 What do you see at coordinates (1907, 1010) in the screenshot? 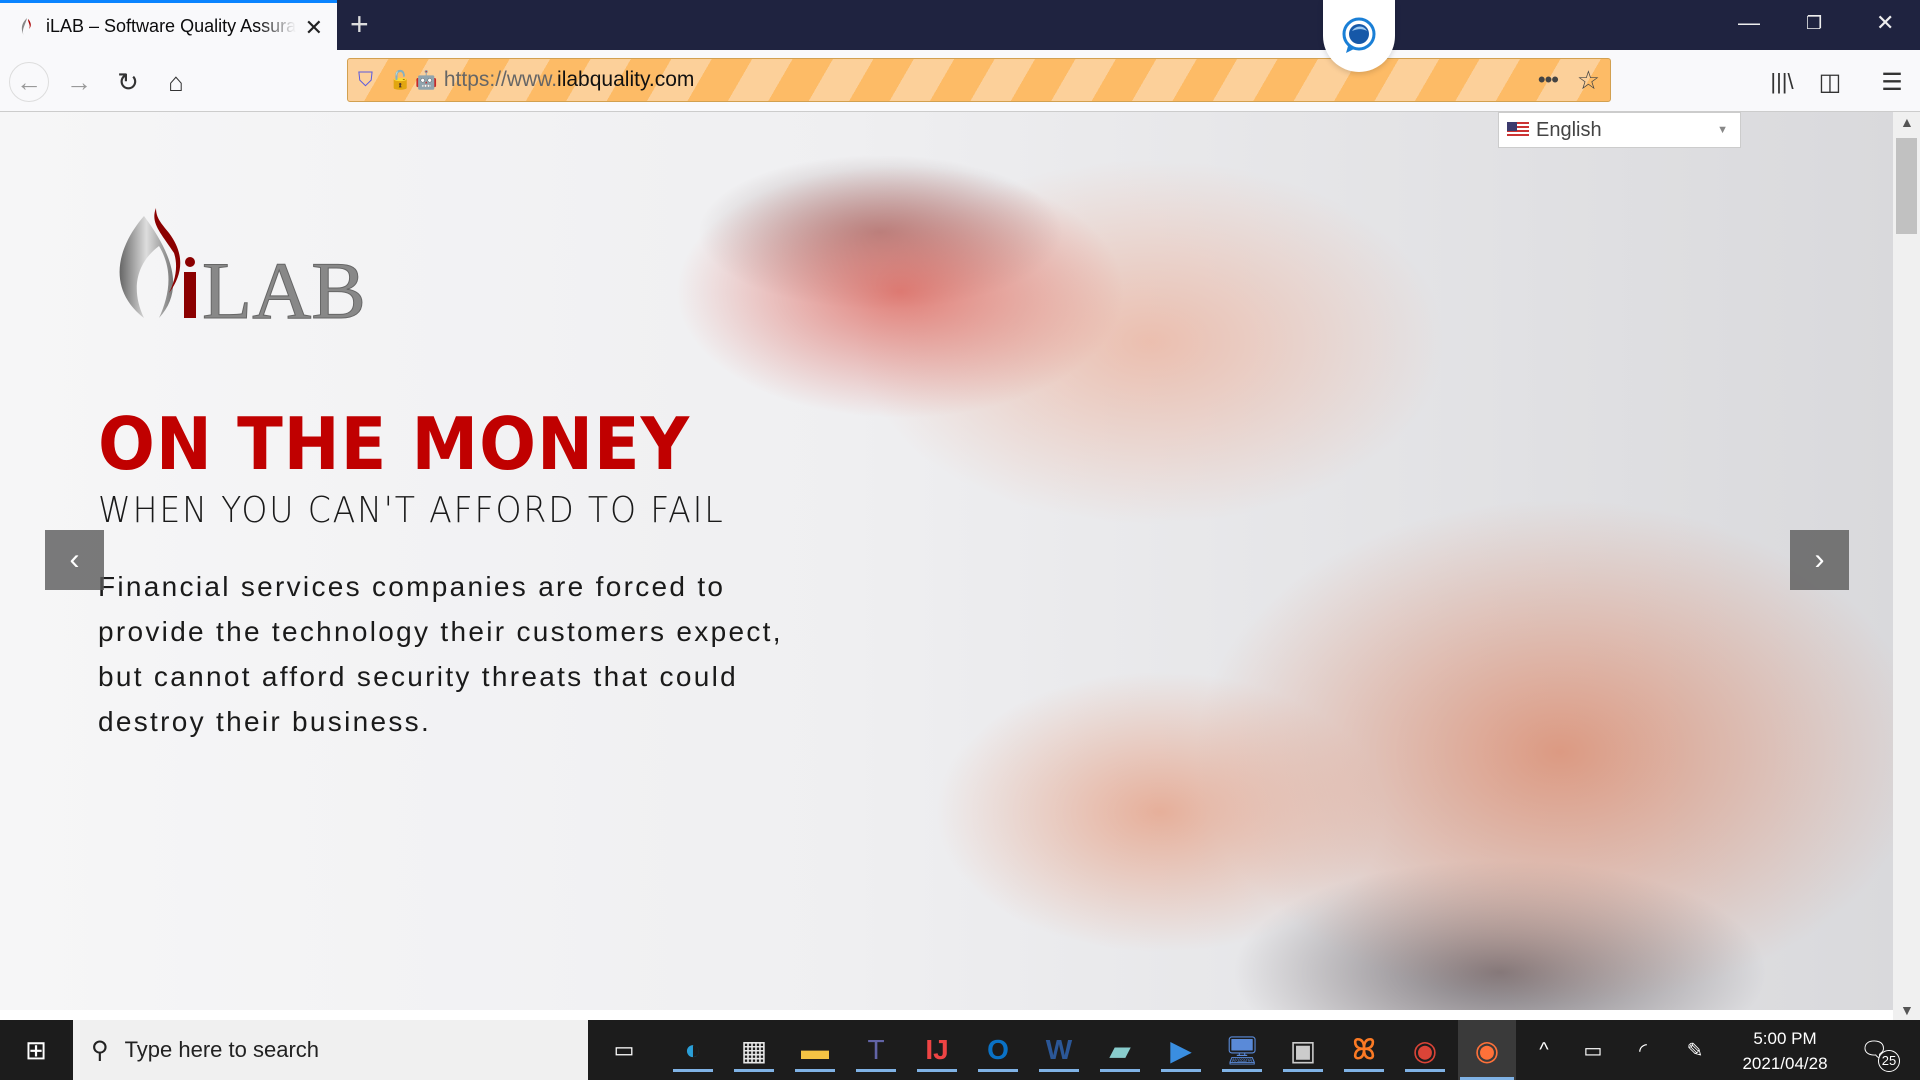
I see `scroll-down-icon: ▼` at bounding box center [1907, 1010].